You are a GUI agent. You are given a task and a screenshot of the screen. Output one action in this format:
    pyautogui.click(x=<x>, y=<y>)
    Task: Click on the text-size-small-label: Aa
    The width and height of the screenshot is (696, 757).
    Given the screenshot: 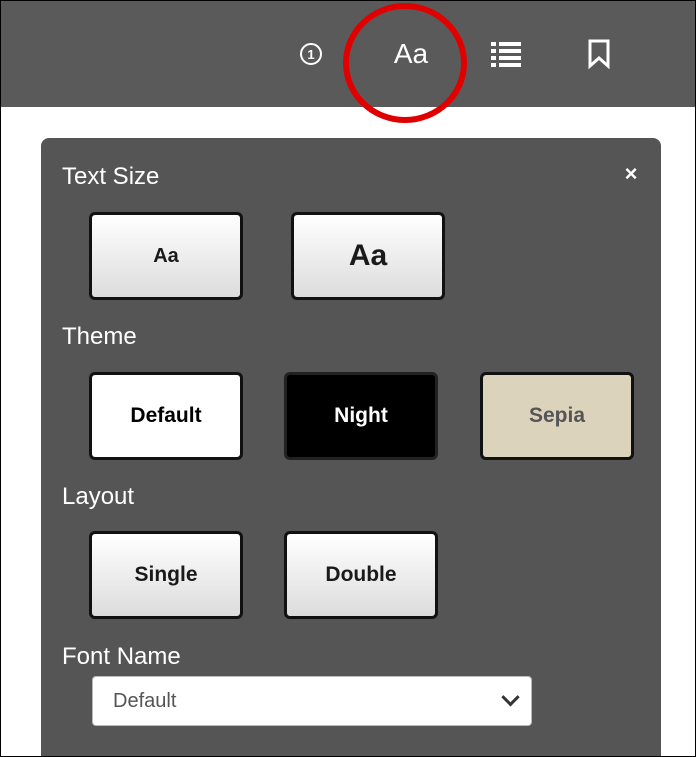 What is the action you would take?
    pyautogui.click(x=166, y=255)
    